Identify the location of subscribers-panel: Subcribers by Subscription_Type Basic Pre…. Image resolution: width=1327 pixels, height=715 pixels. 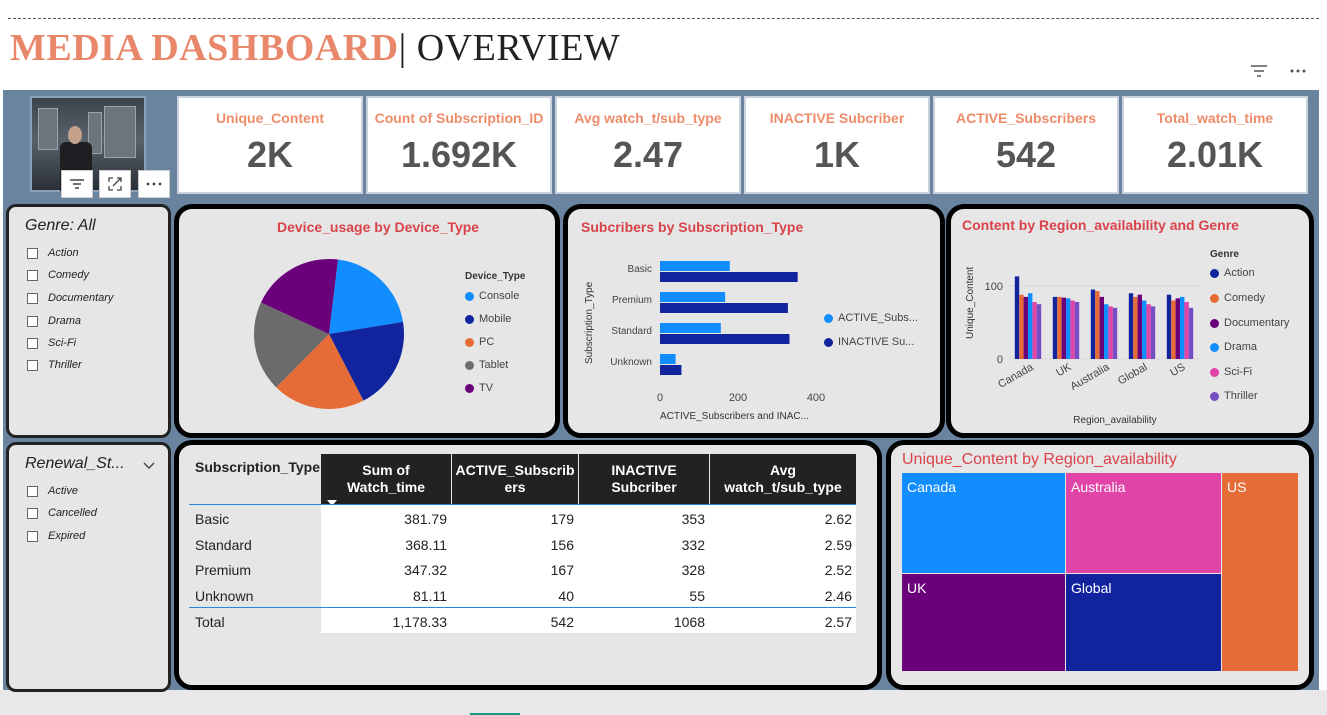
(754, 321).